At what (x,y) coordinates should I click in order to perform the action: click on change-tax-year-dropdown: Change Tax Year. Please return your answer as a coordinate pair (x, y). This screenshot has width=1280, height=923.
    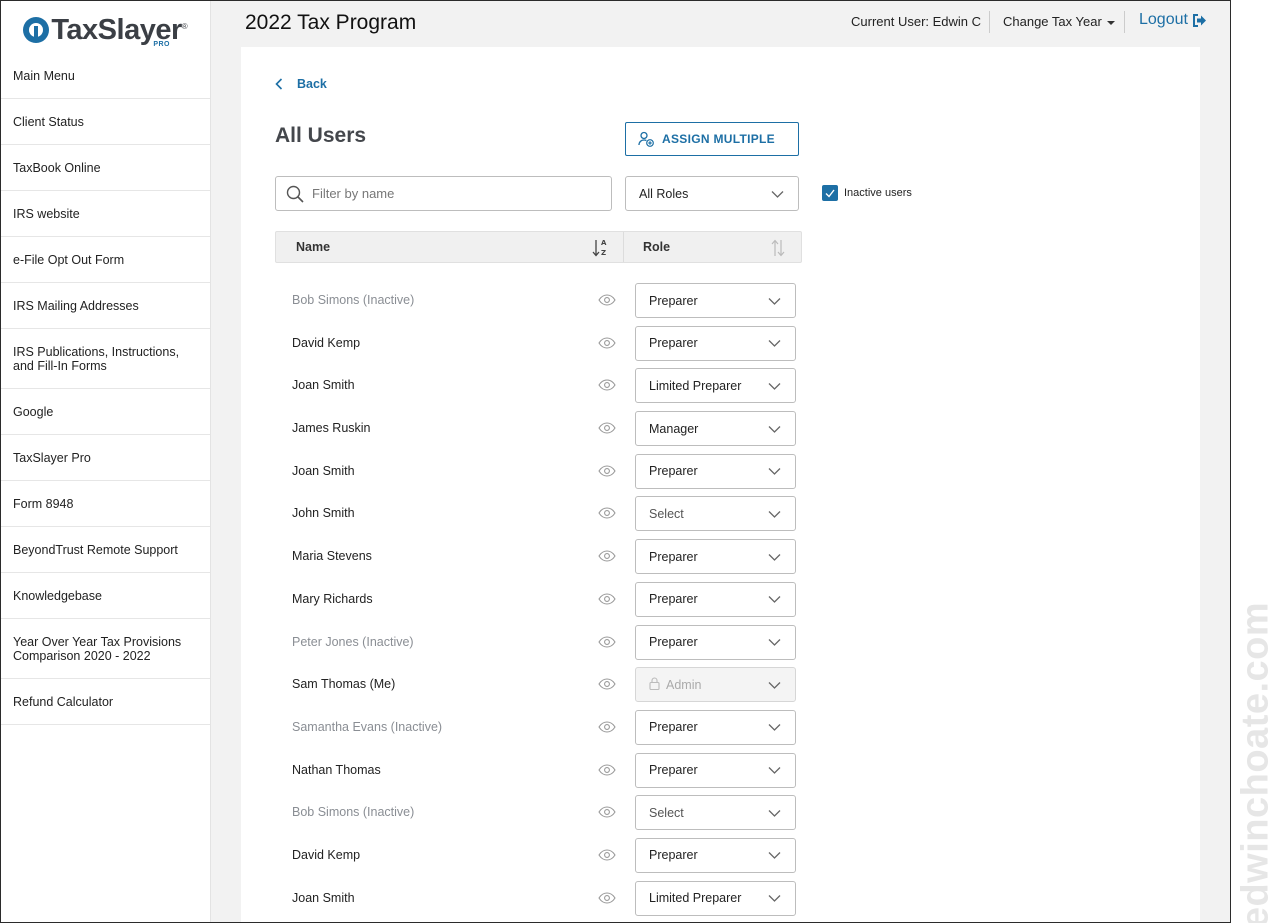
    Looking at the image, I should click on (1059, 21).